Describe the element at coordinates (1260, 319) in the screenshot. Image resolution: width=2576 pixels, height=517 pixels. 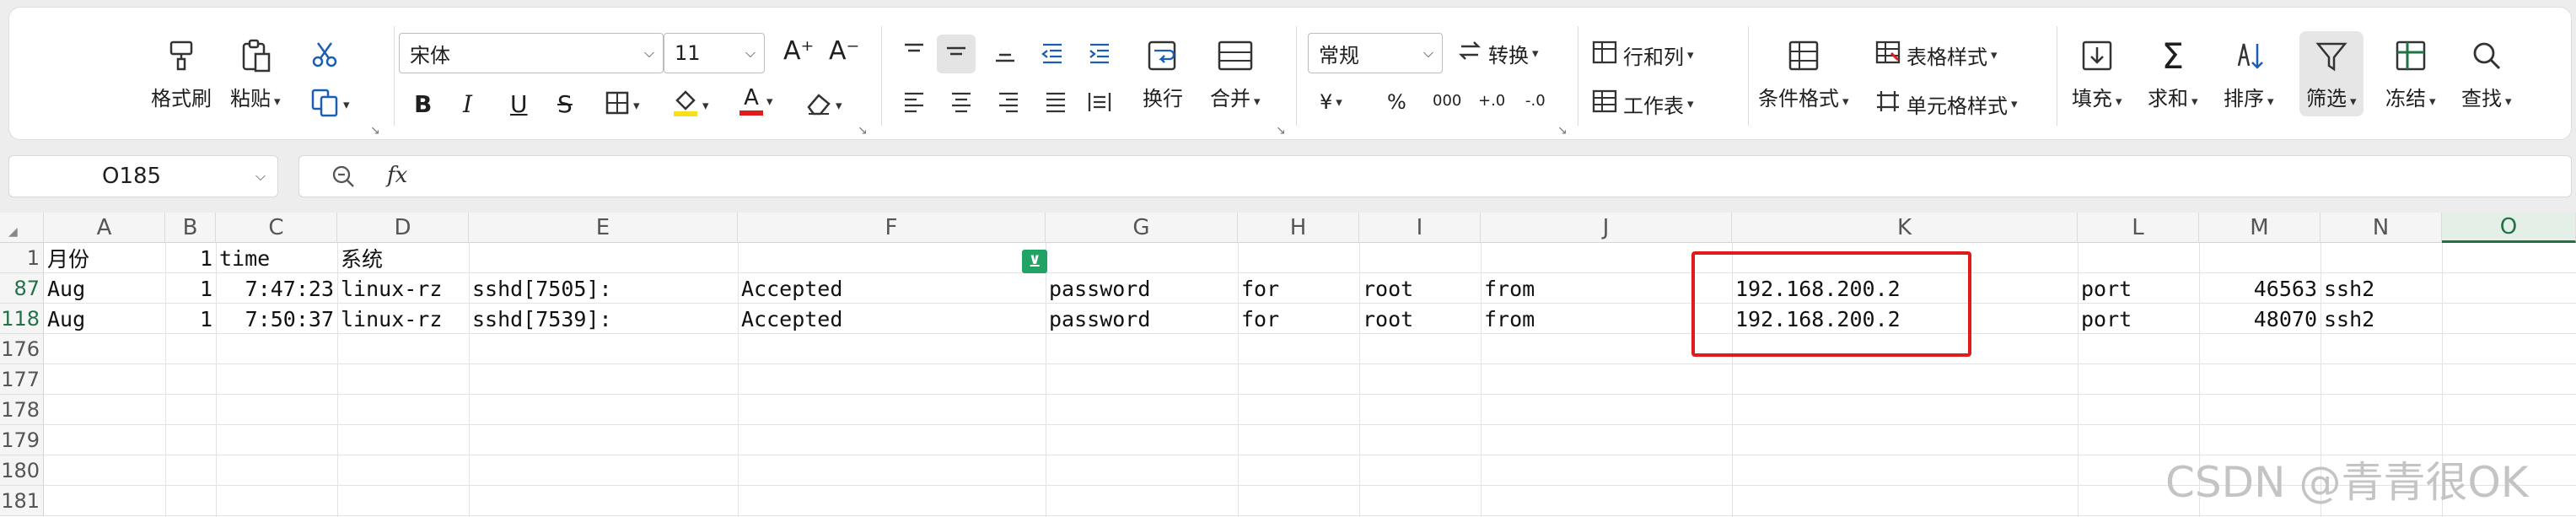
I see `cell-h118: for` at that location.